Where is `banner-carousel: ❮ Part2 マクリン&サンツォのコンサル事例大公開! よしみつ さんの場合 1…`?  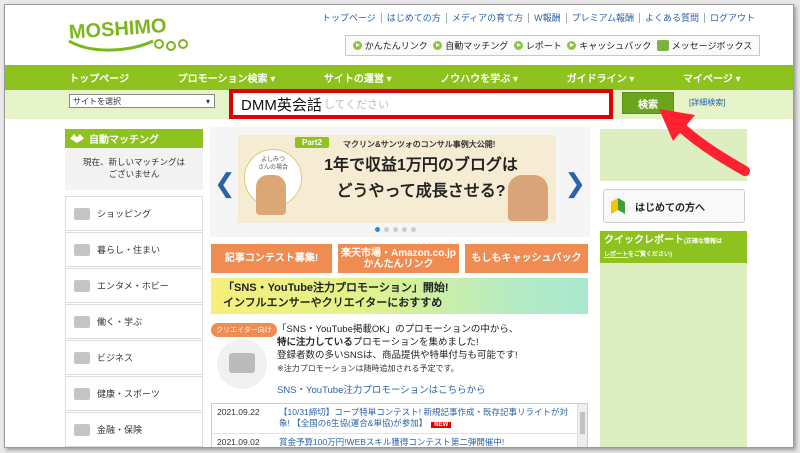 banner-carousel: ❮ Part2 マクリン&サンツォのコンサル事例大公開! よしみつ さんの場合 1… is located at coordinates (400, 182).